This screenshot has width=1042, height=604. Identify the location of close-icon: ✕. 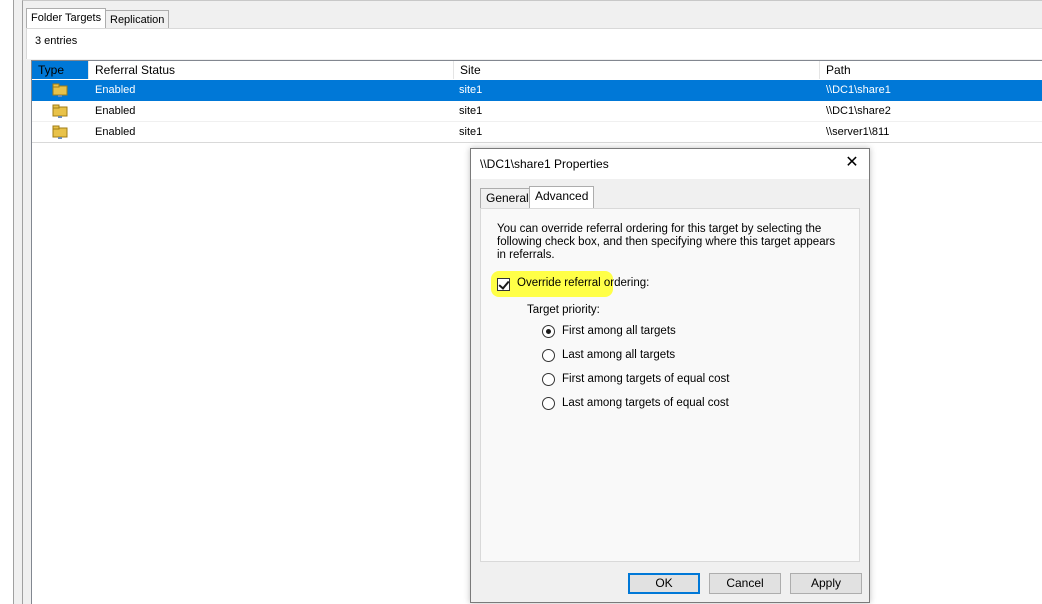
(852, 163).